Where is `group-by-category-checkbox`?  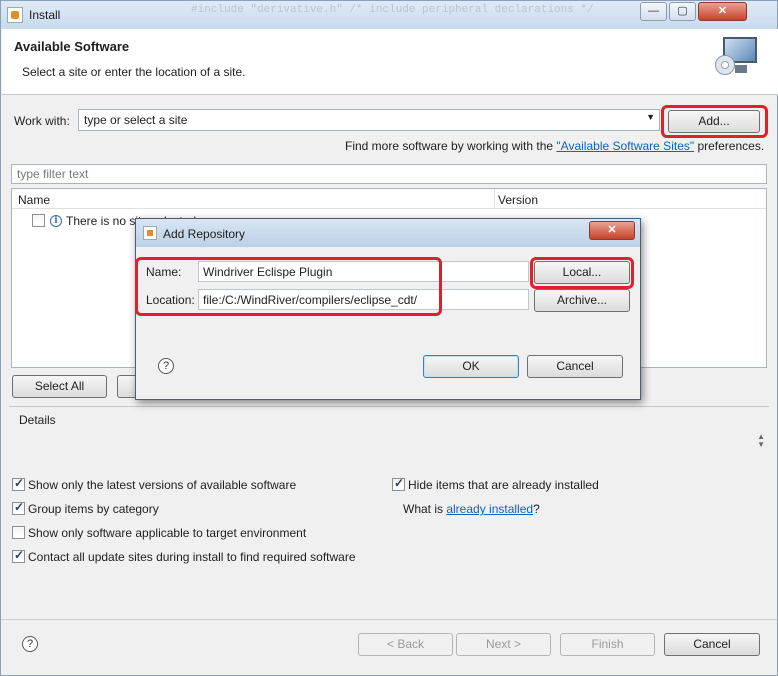 group-by-category-checkbox is located at coordinates (18, 507).